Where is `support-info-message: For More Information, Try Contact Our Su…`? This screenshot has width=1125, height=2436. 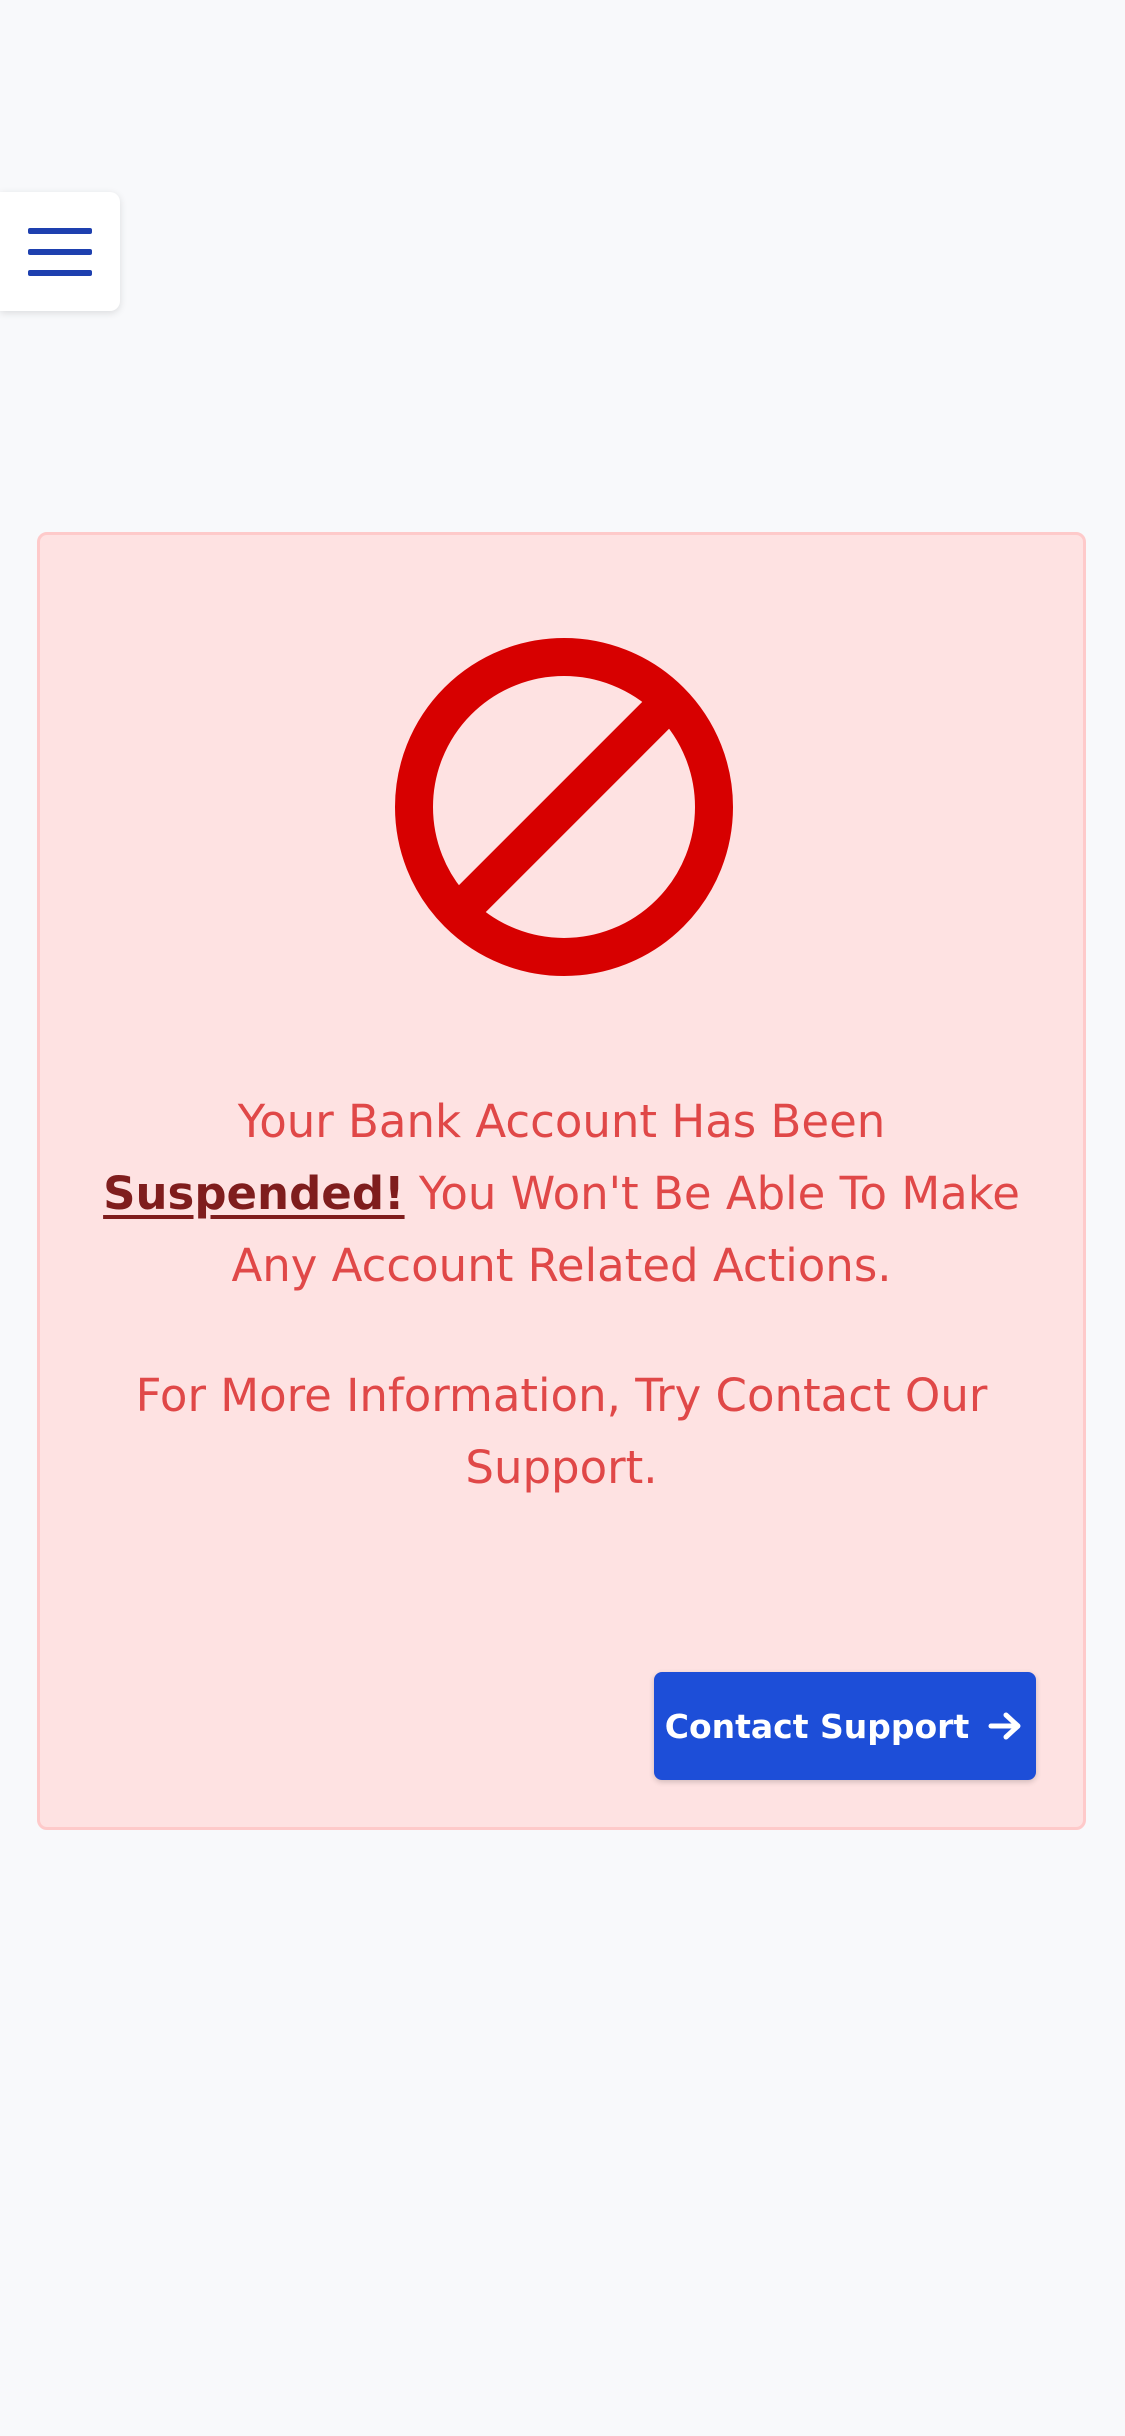
support-info-message: For More Information, Try Contact Our Su… is located at coordinates (561, 1431).